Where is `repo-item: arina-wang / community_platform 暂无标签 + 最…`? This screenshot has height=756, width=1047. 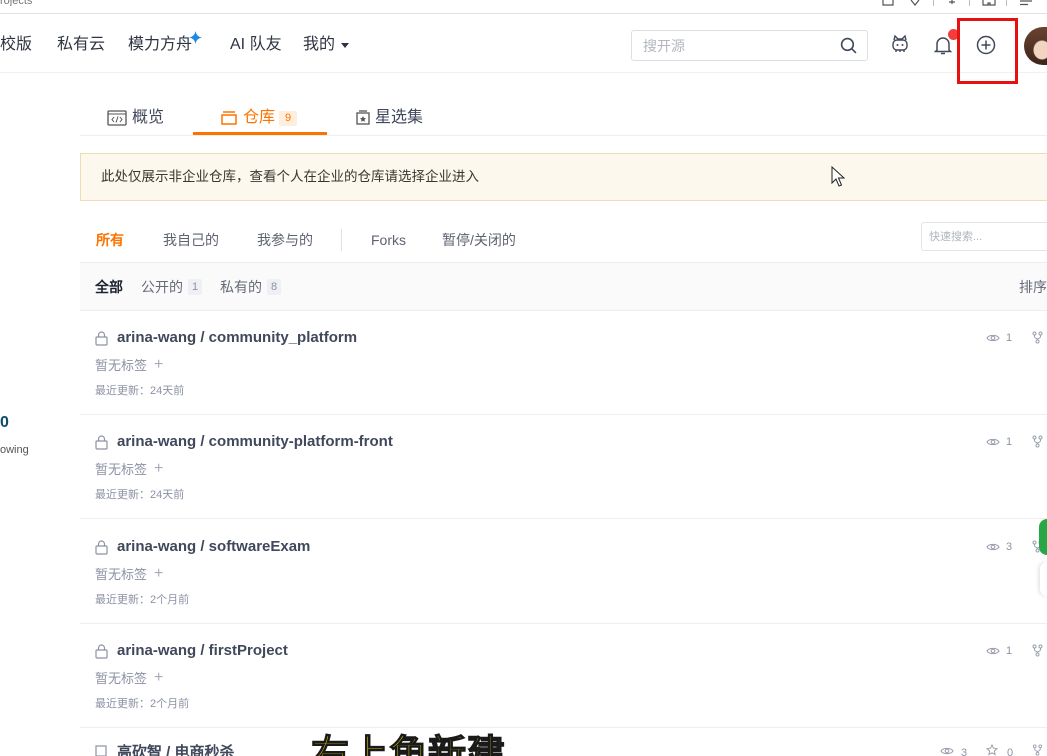 repo-item: arina-wang / community_platform 暂无标签 + 最… is located at coordinates (563, 363).